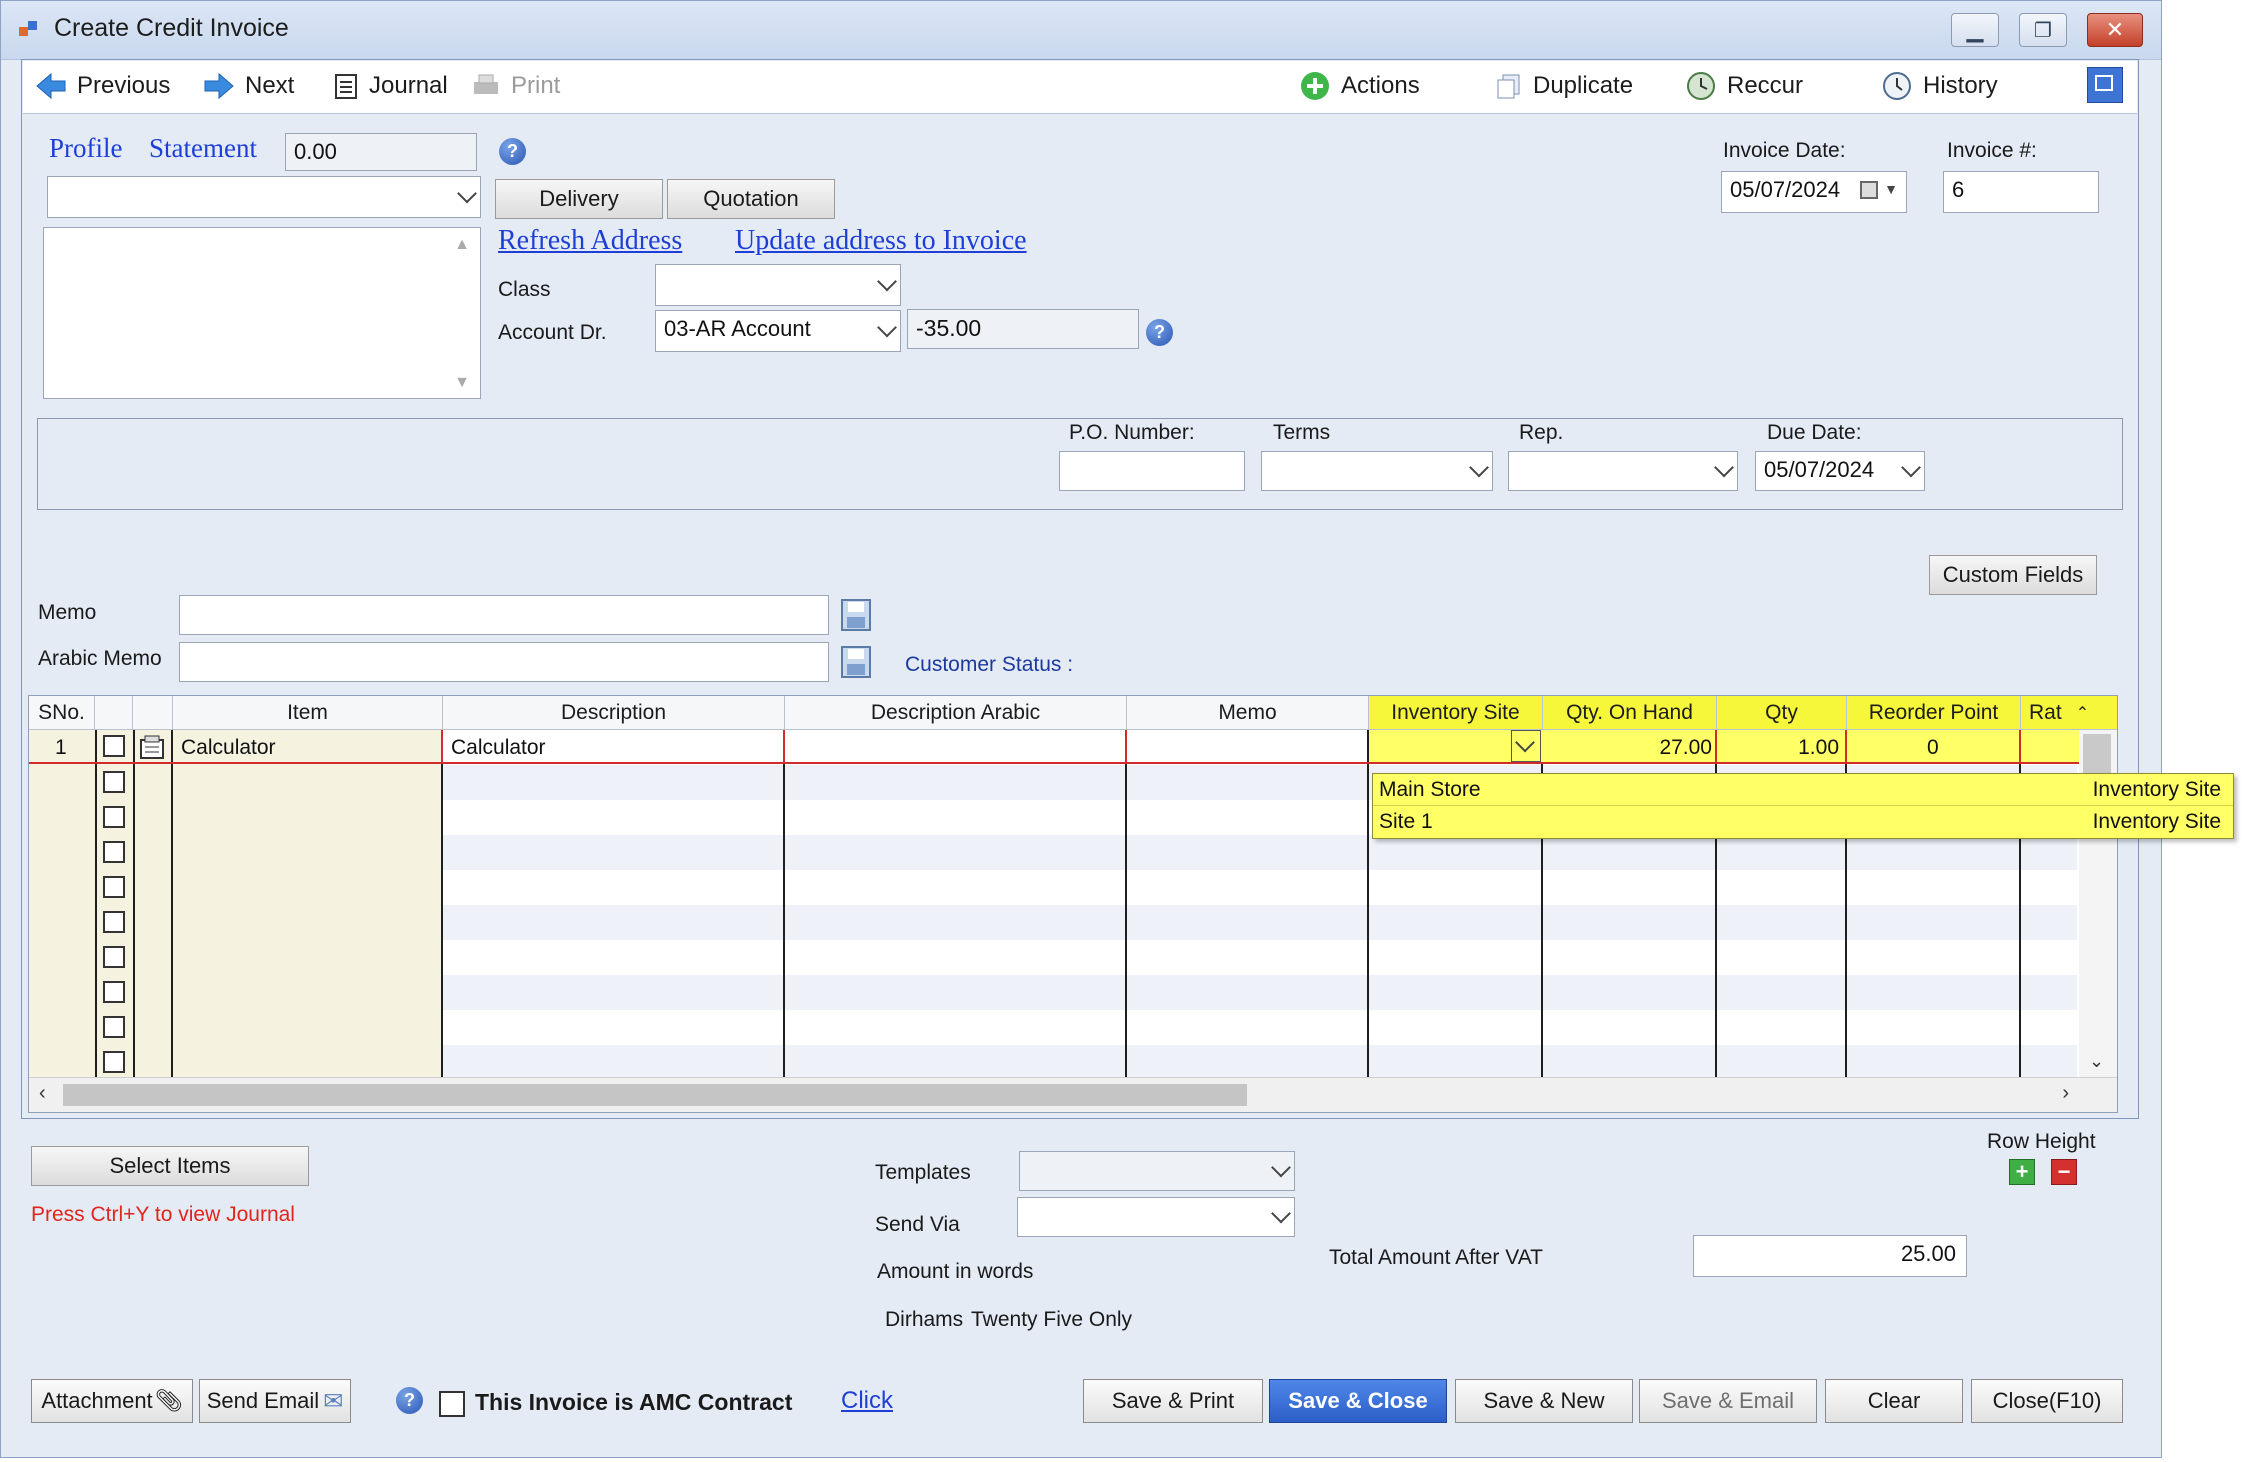 The height and width of the screenshot is (1462, 2254). Describe the element at coordinates (1358, 1401) in the screenshot. I see `save-close-button: Save & Close` at that location.